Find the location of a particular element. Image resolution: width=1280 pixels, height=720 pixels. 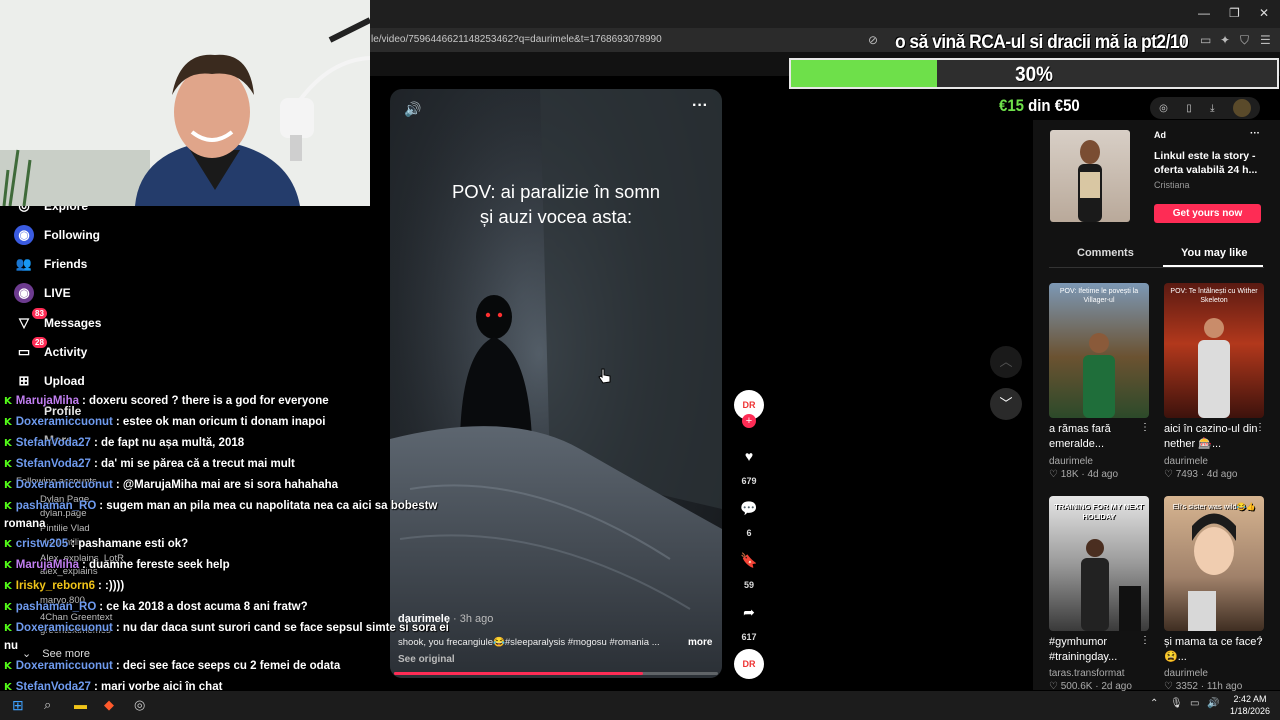

sidebar-item-friends: 👥 Friends is located at coordinates (50, 264).